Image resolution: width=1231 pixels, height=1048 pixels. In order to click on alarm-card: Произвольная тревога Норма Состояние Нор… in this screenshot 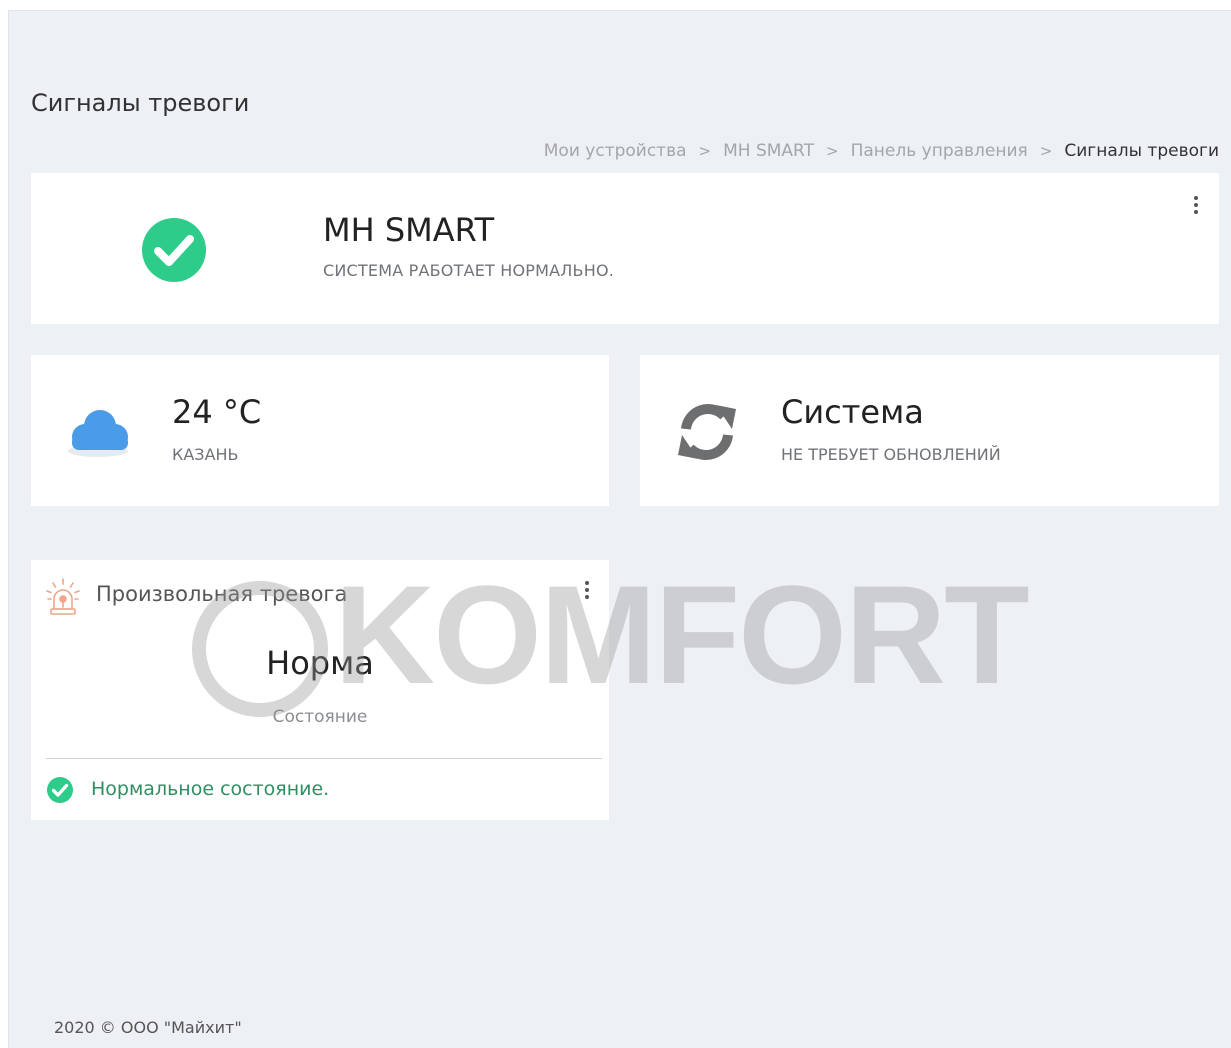, I will do `click(320, 690)`.